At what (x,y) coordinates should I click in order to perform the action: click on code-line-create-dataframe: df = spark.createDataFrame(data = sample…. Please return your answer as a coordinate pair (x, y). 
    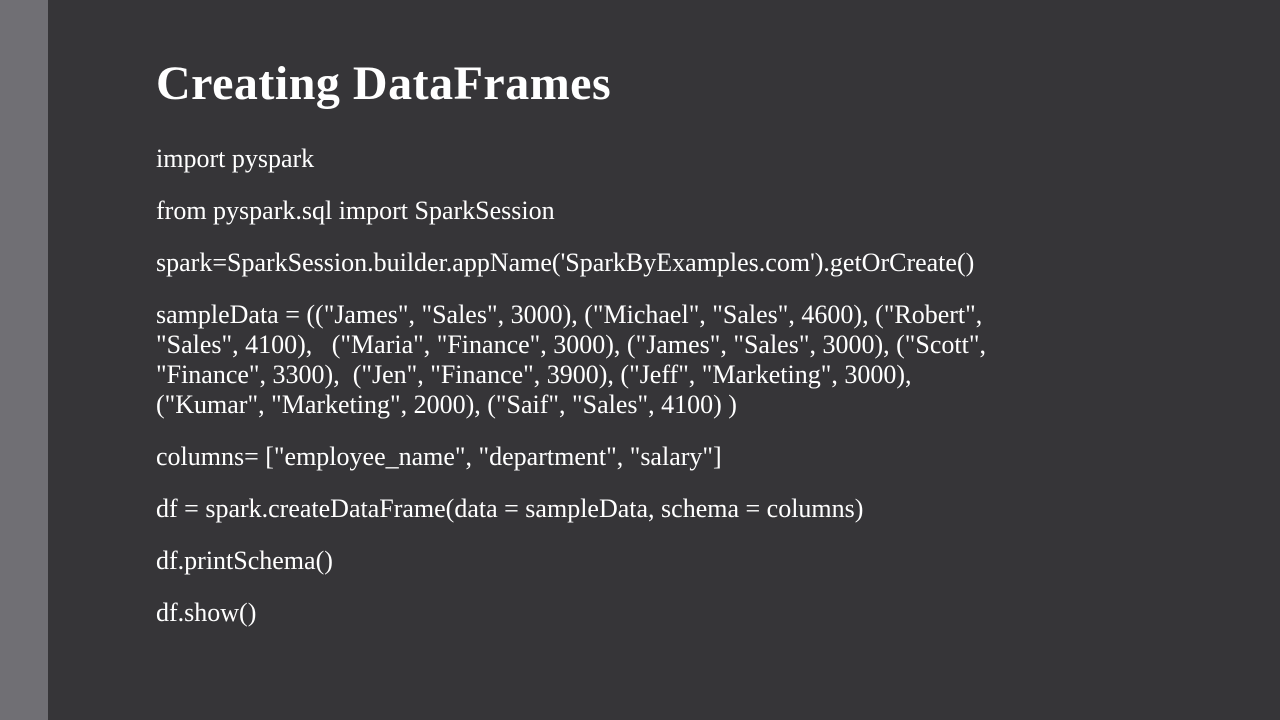
    Looking at the image, I should click on (510, 508).